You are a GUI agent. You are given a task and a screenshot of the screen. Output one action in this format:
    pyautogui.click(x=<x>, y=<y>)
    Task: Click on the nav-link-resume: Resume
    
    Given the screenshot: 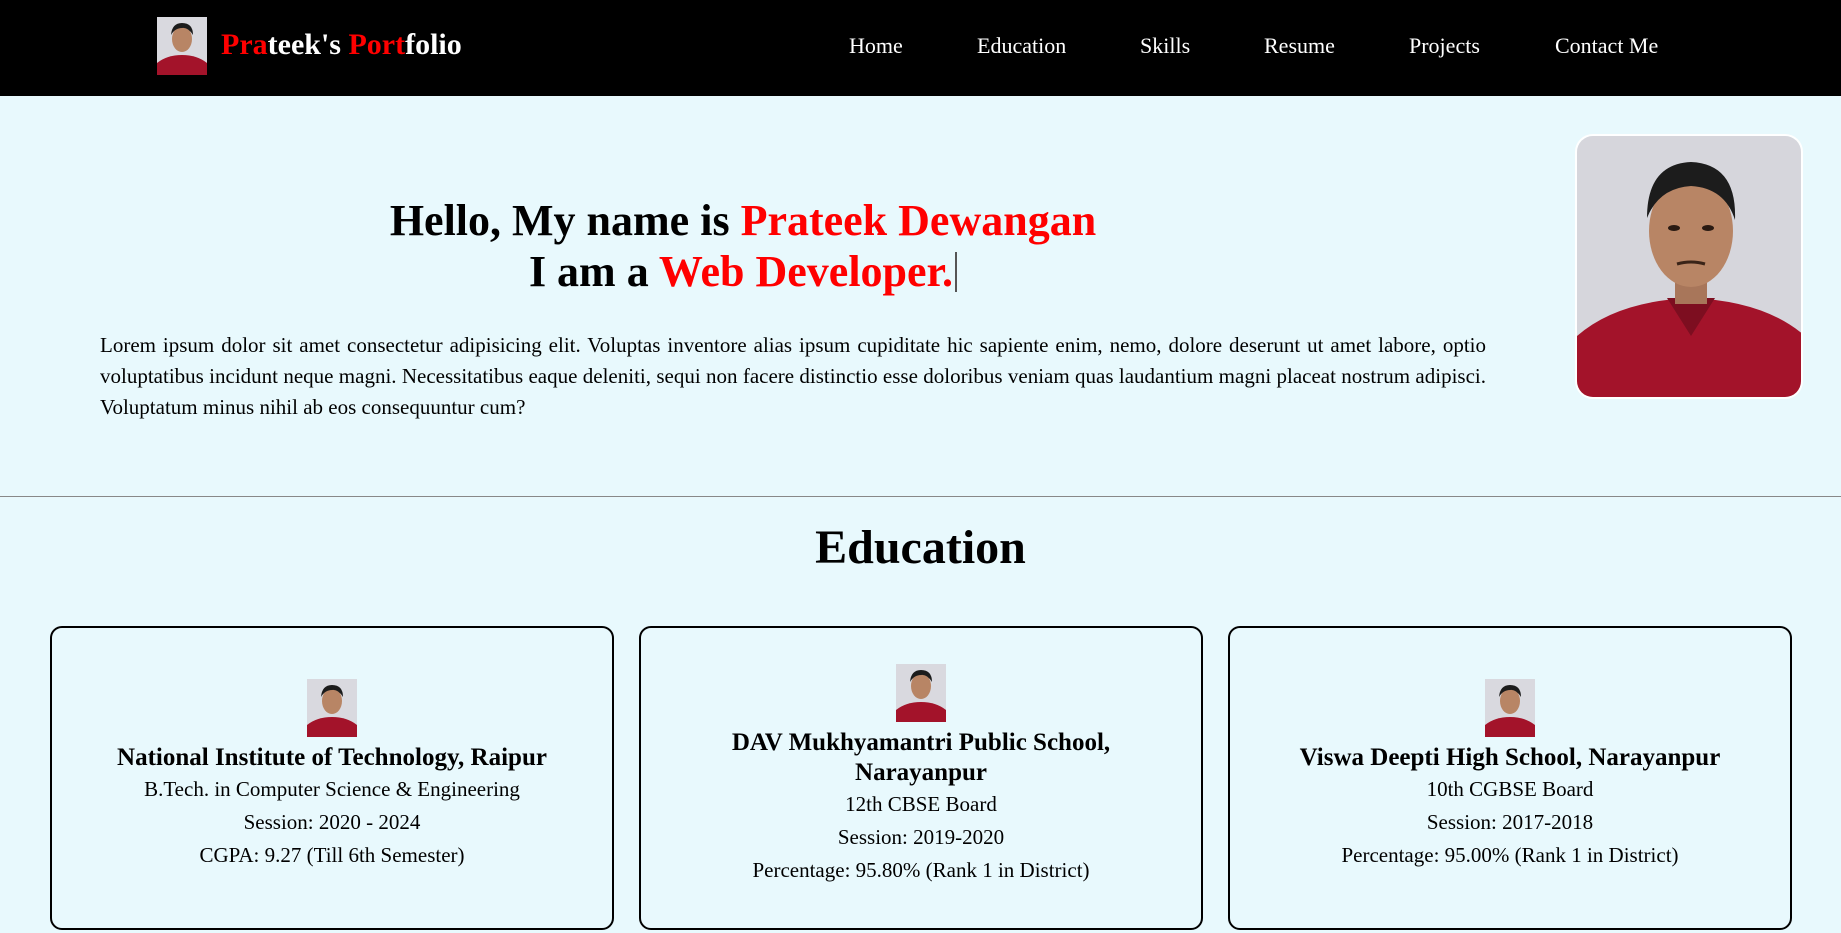 What is the action you would take?
    pyautogui.click(x=1299, y=46)
    